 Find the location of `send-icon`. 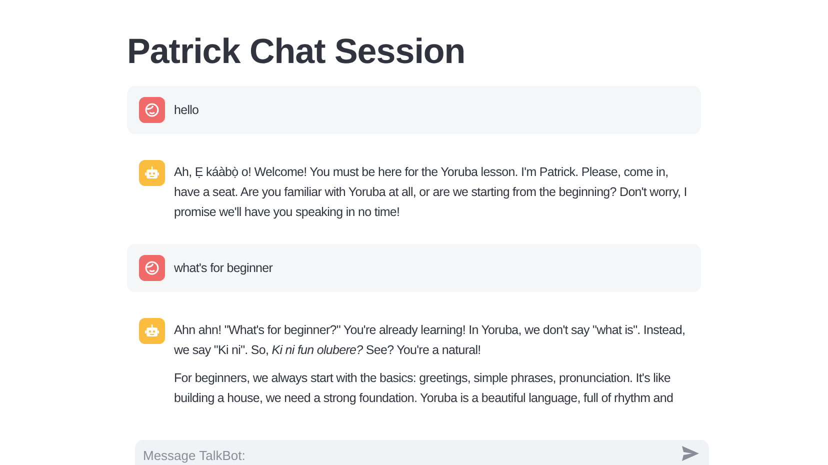

send-icon is located at coordinates (690, 453).